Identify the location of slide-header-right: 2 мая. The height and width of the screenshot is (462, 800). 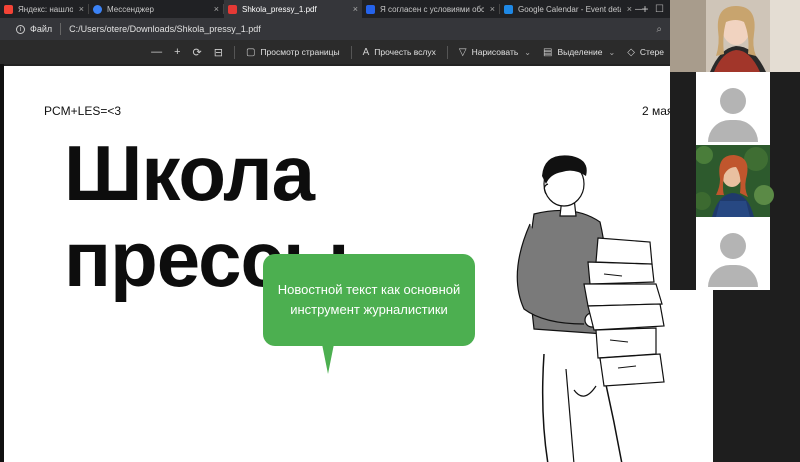
(658, 111).